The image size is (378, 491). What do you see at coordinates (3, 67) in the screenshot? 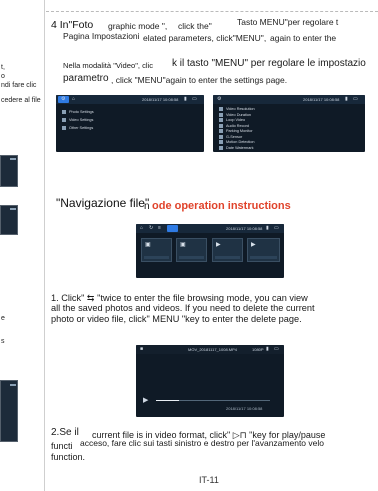
I see `left-fragment: t,` at bounding box center [3, 67].